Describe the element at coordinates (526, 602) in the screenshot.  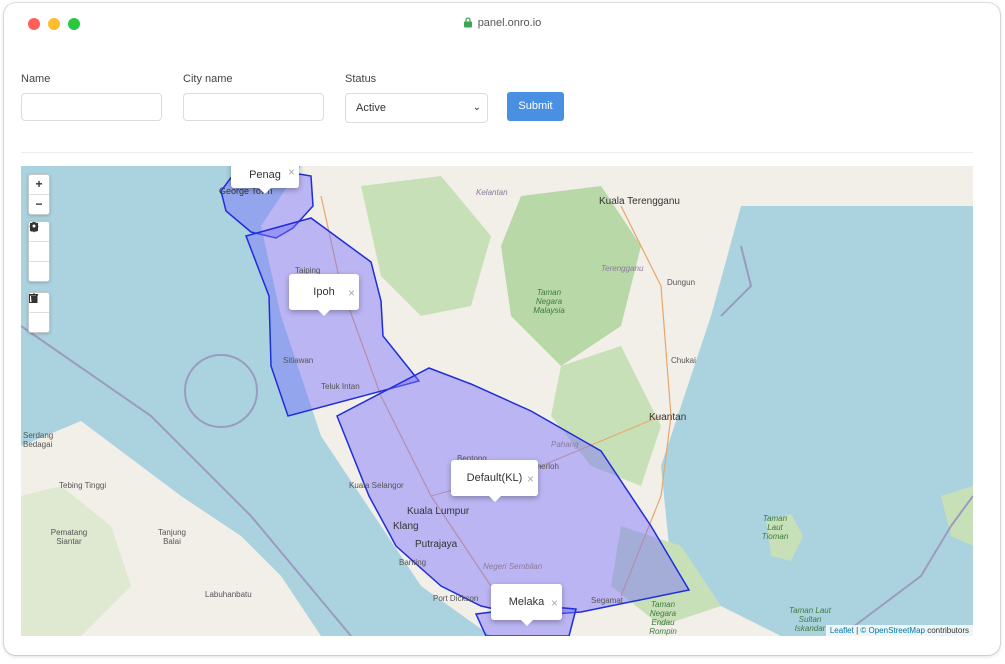
I see `popup-label: Melaka` at that location.